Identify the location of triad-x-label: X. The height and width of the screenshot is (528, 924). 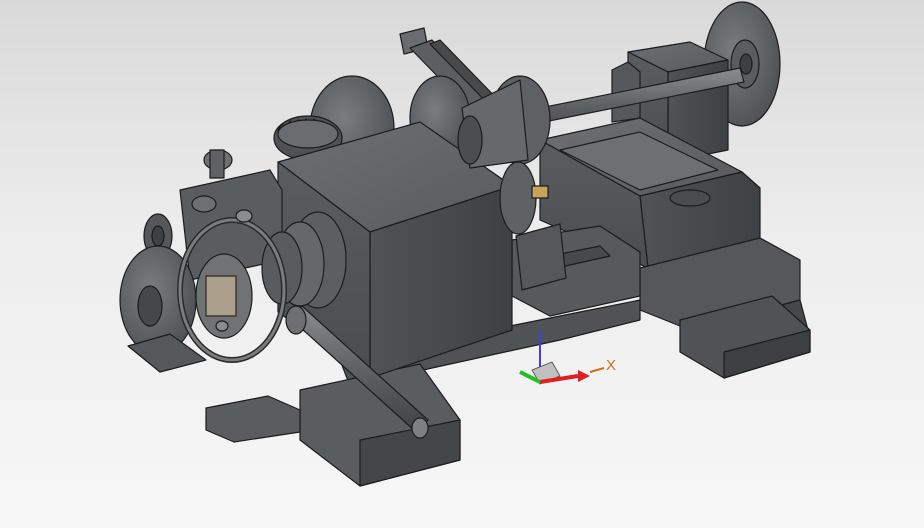
(611, 365).